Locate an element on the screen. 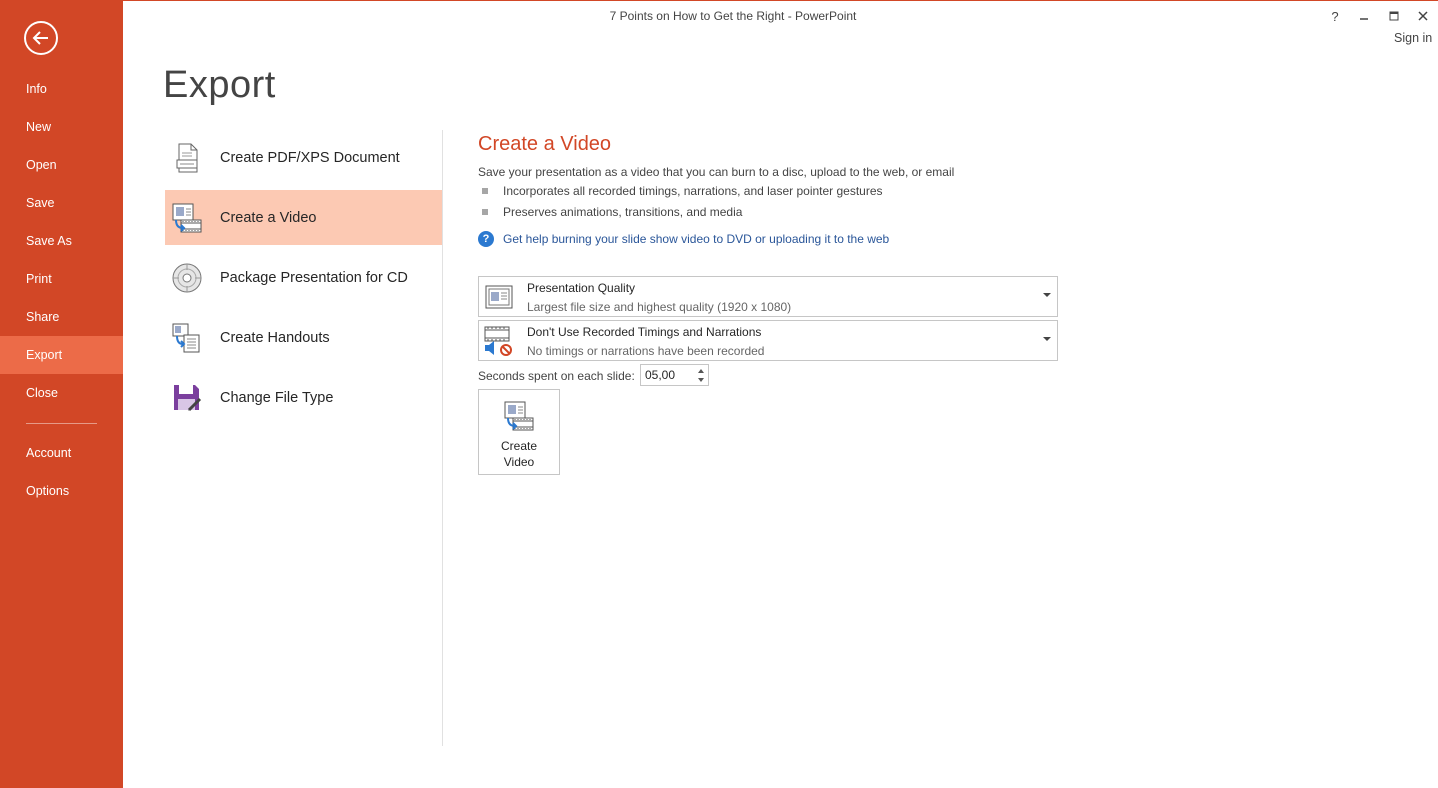 This screenshot has width=1438, height=788. sidebar-item-info: Info is located at coordinates (61, 89).